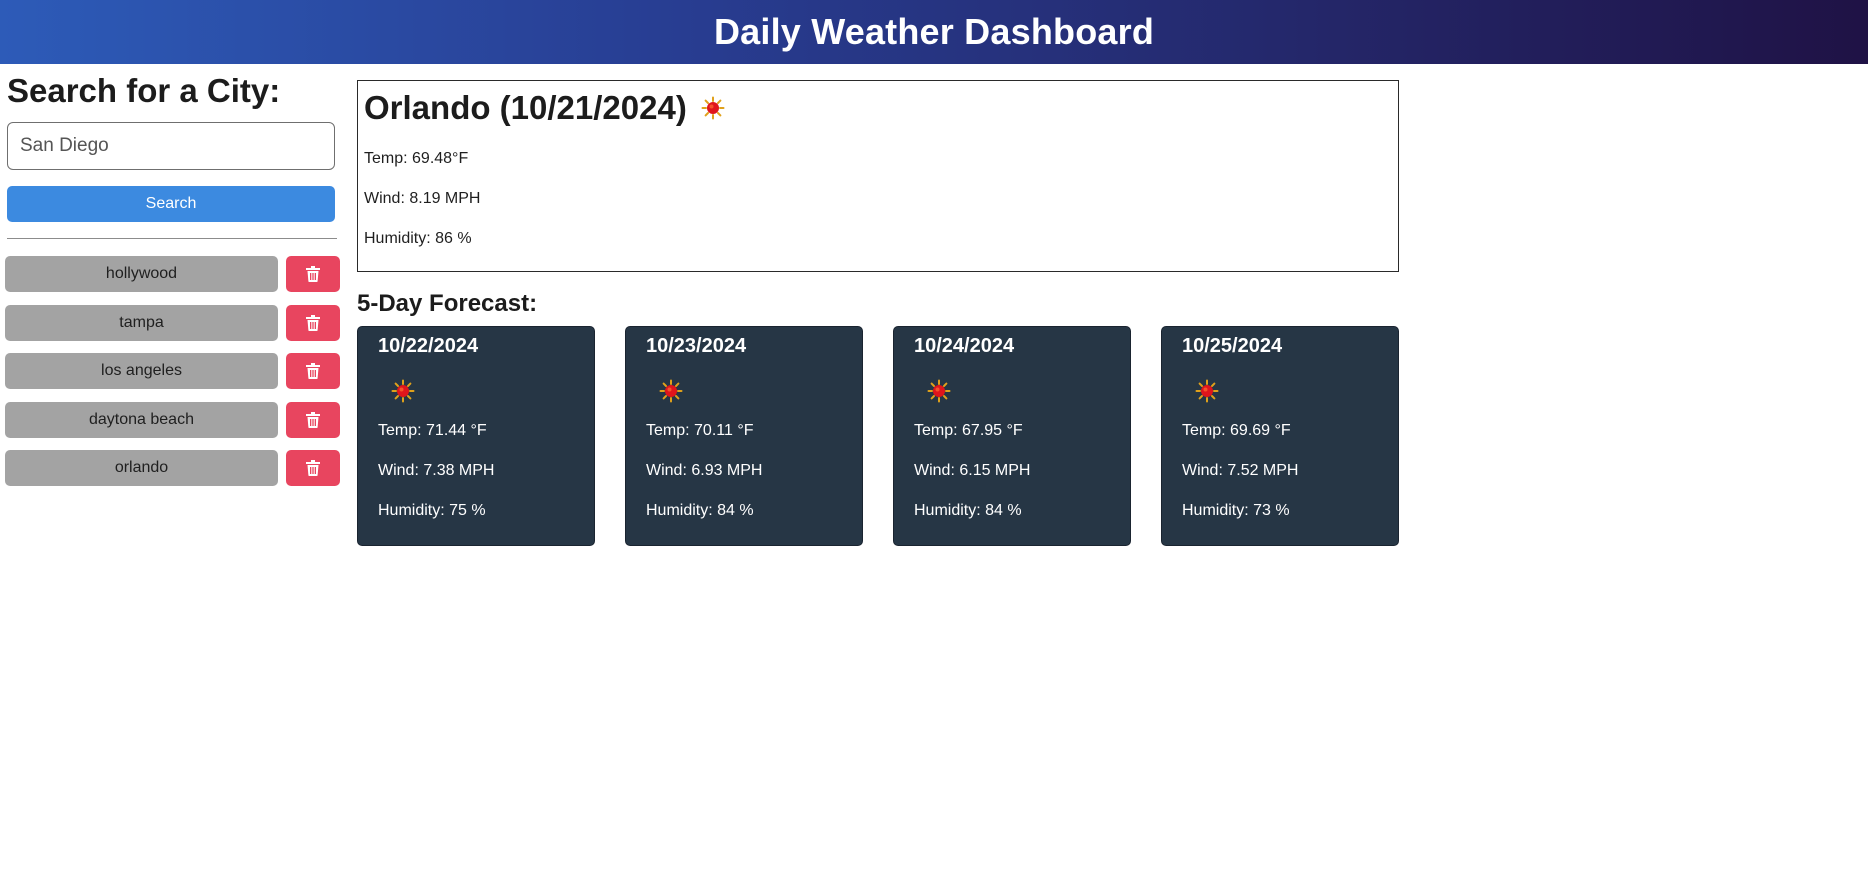  Describe the element at coordinates (432, 510) in the screenshot. I see `forecast-humidity: Humidity: 75 %` at that location.